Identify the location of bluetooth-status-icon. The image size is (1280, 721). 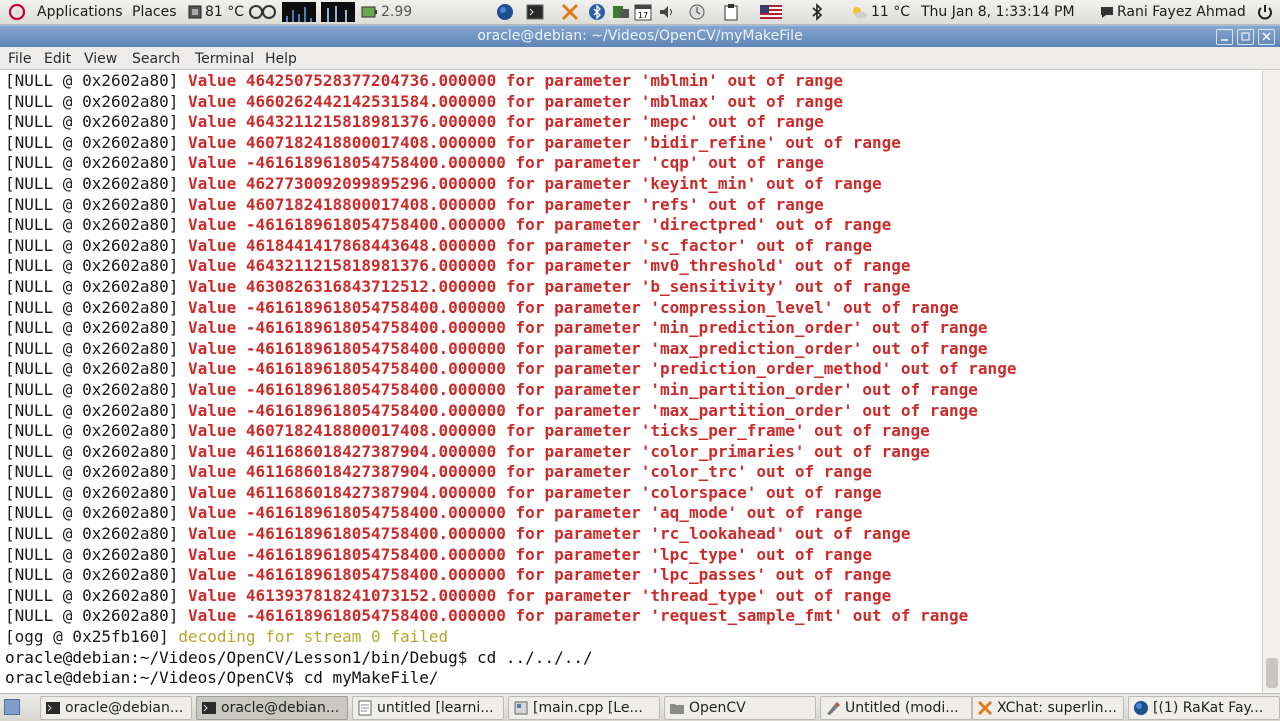
(817, 12).